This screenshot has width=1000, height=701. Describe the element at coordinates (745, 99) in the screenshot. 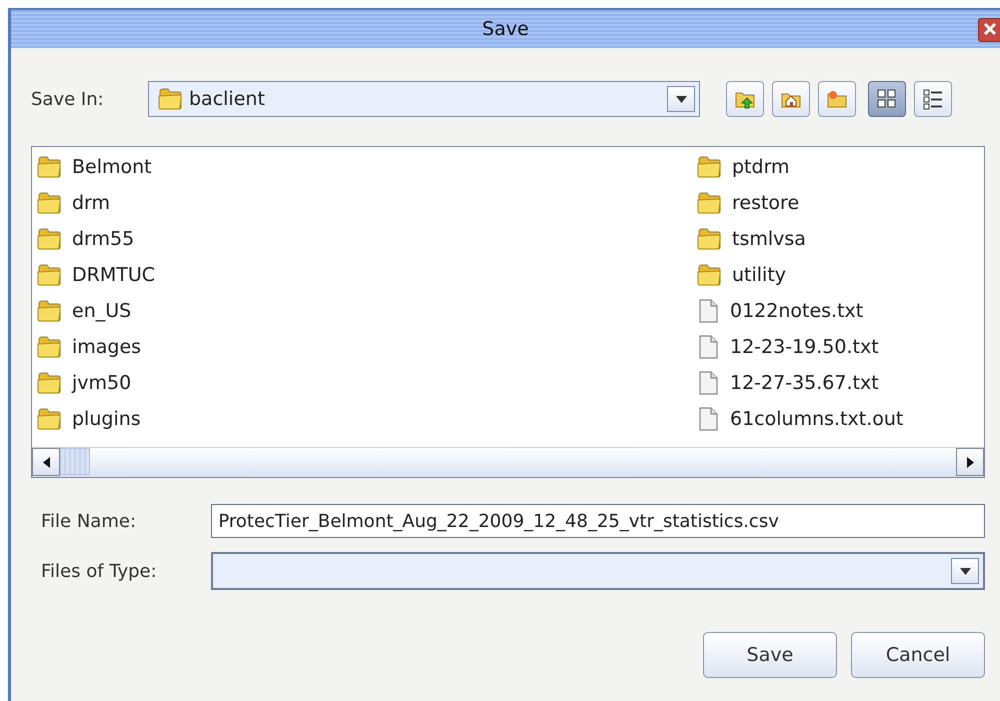

I see `up-button` at that location.